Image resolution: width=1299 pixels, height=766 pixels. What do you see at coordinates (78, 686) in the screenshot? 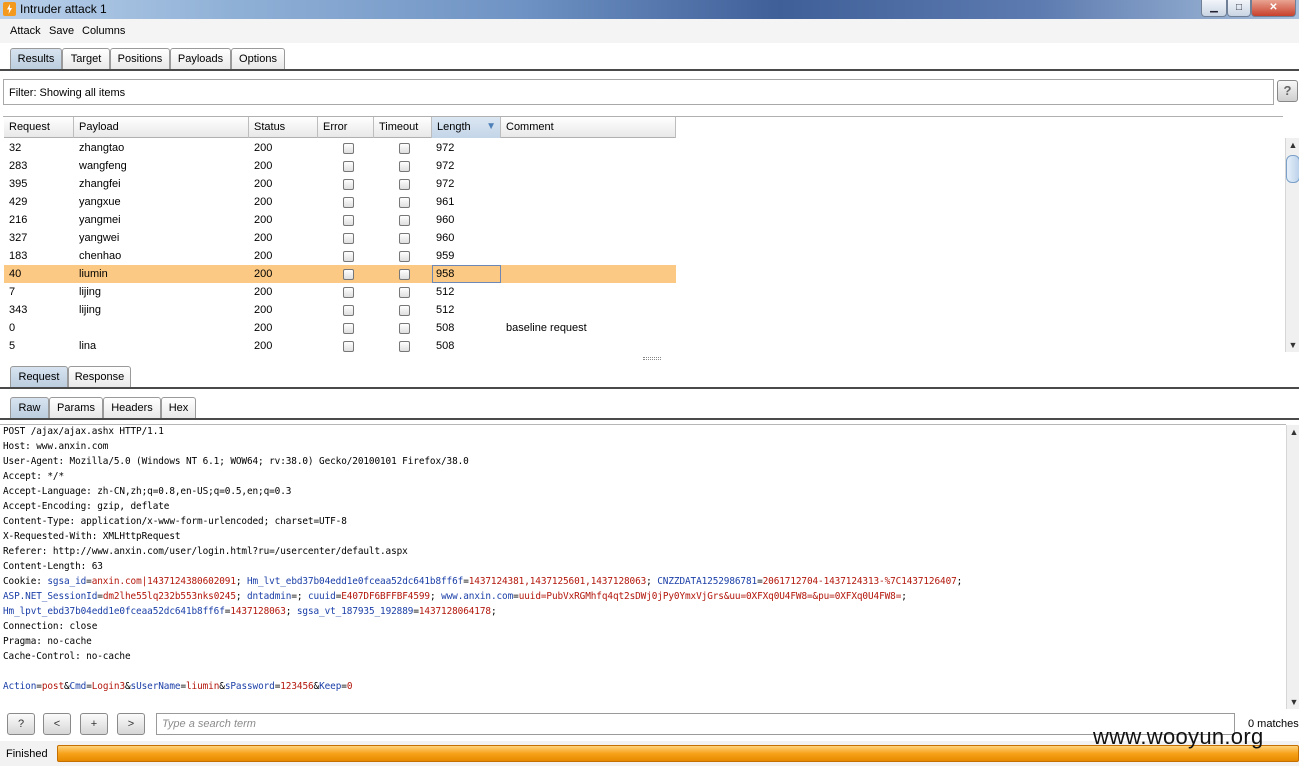
I see `body-param-key: Cmd` at bounding box center [78, 686].